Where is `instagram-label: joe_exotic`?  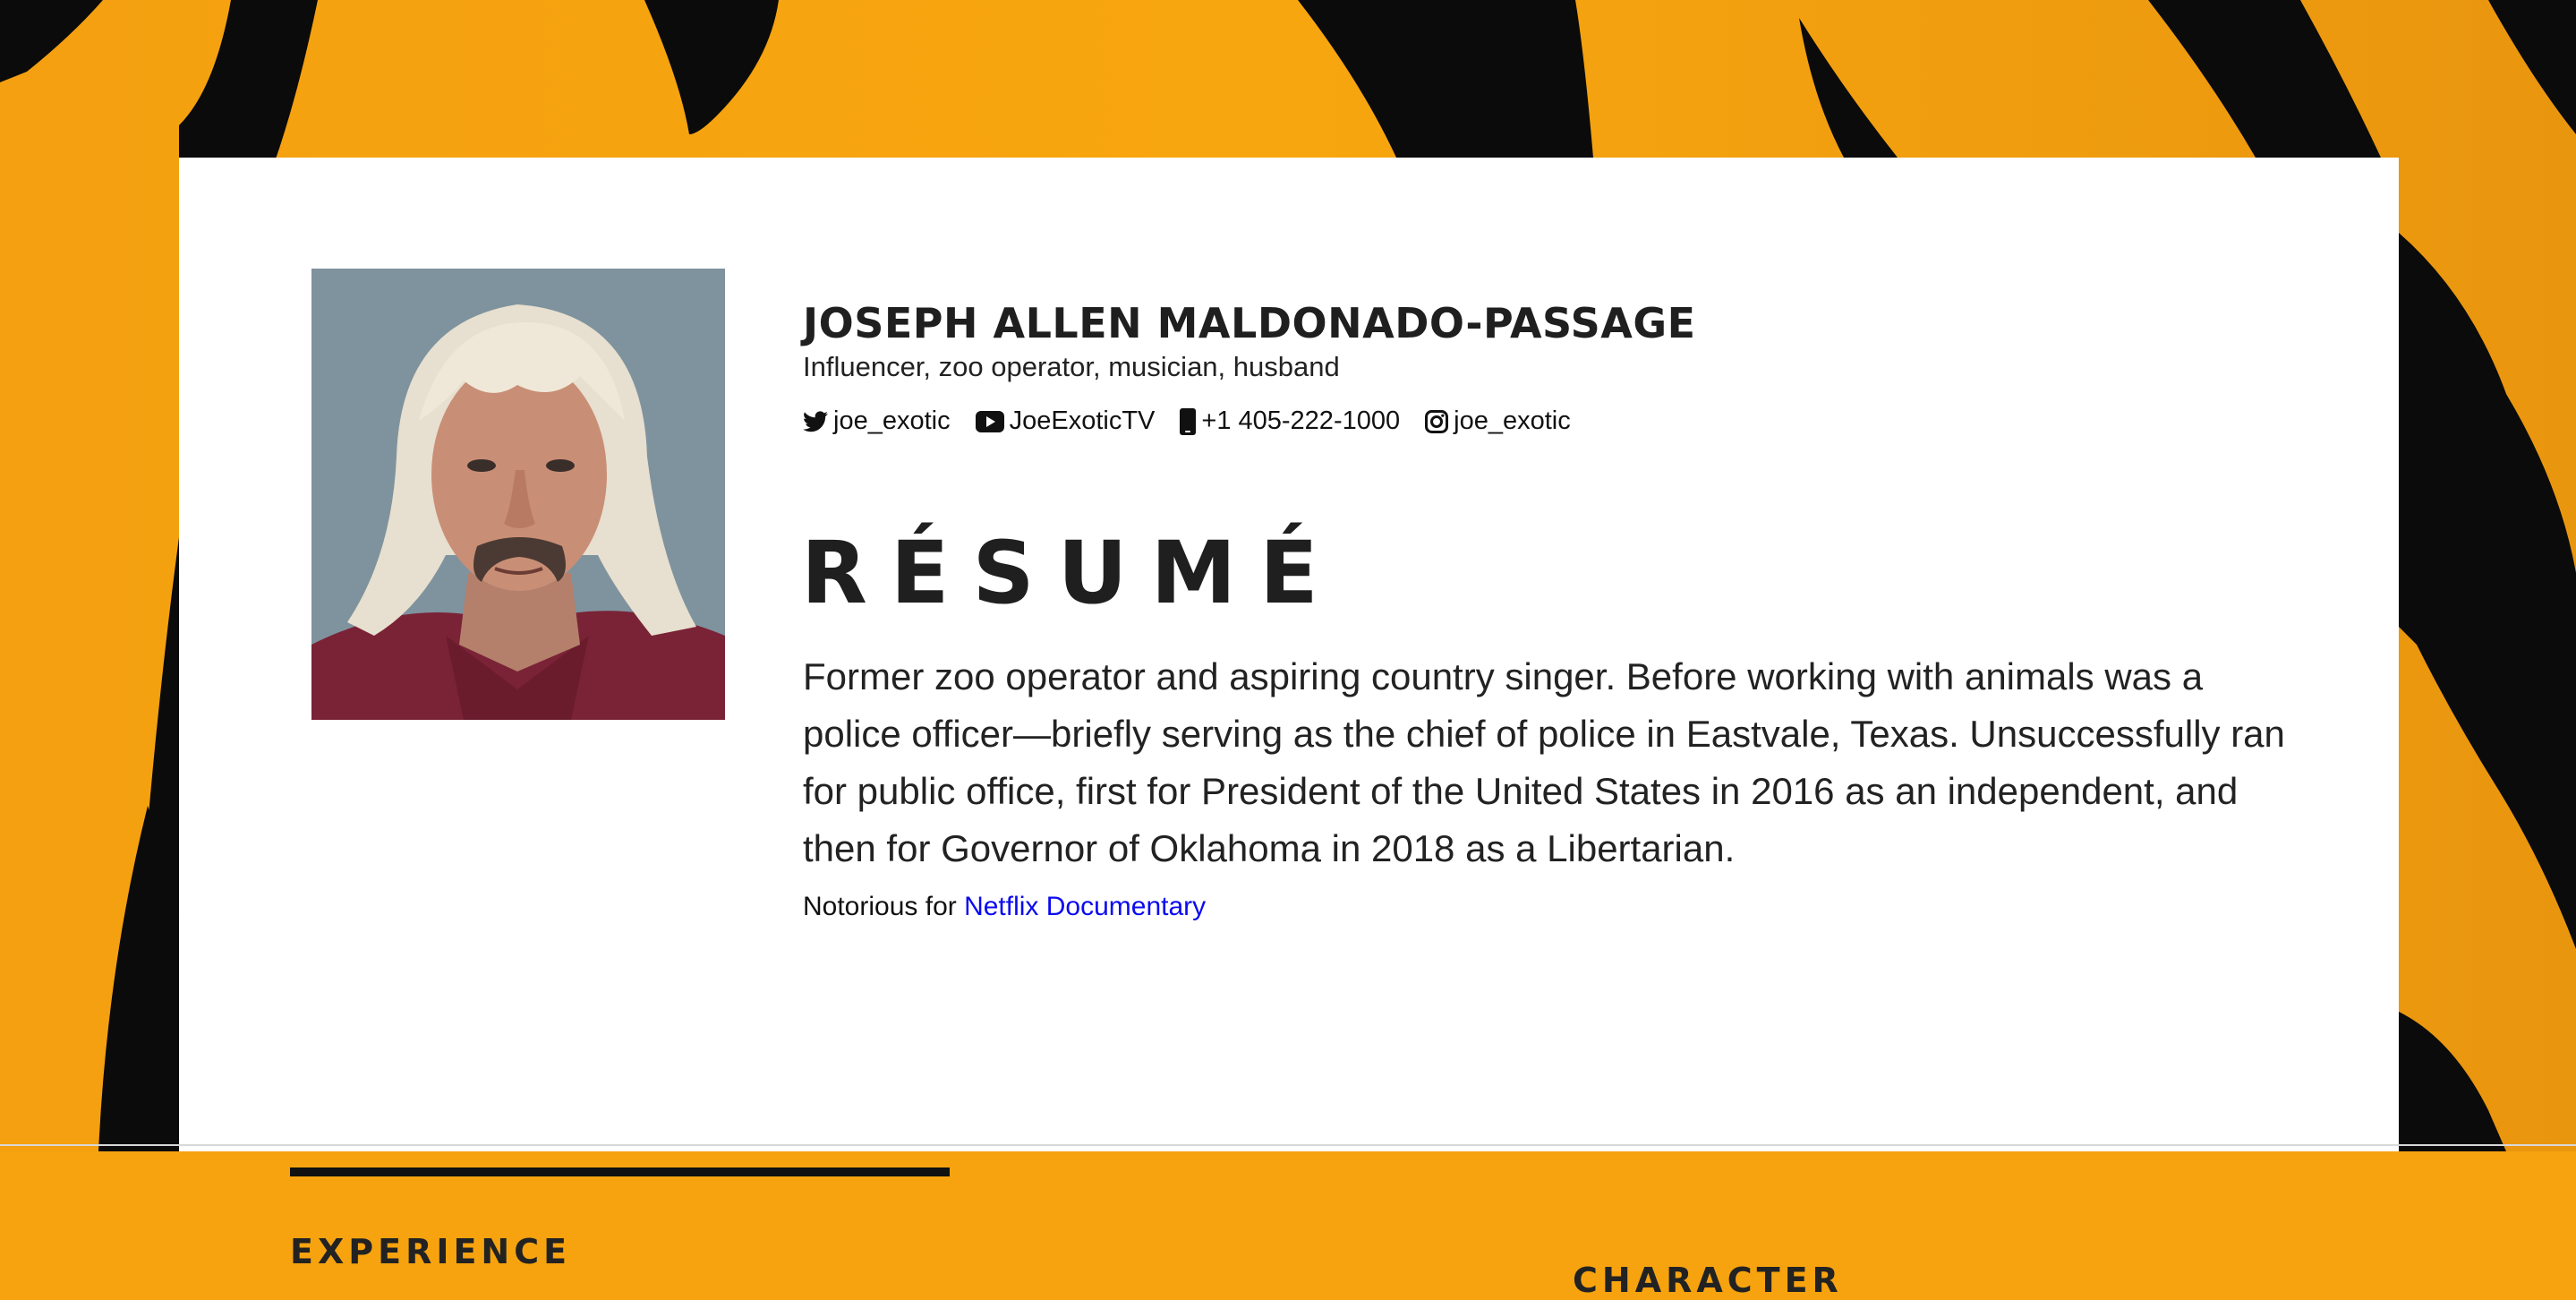 instagram-label: joe_exotic is located at coordinates (1512, 421).